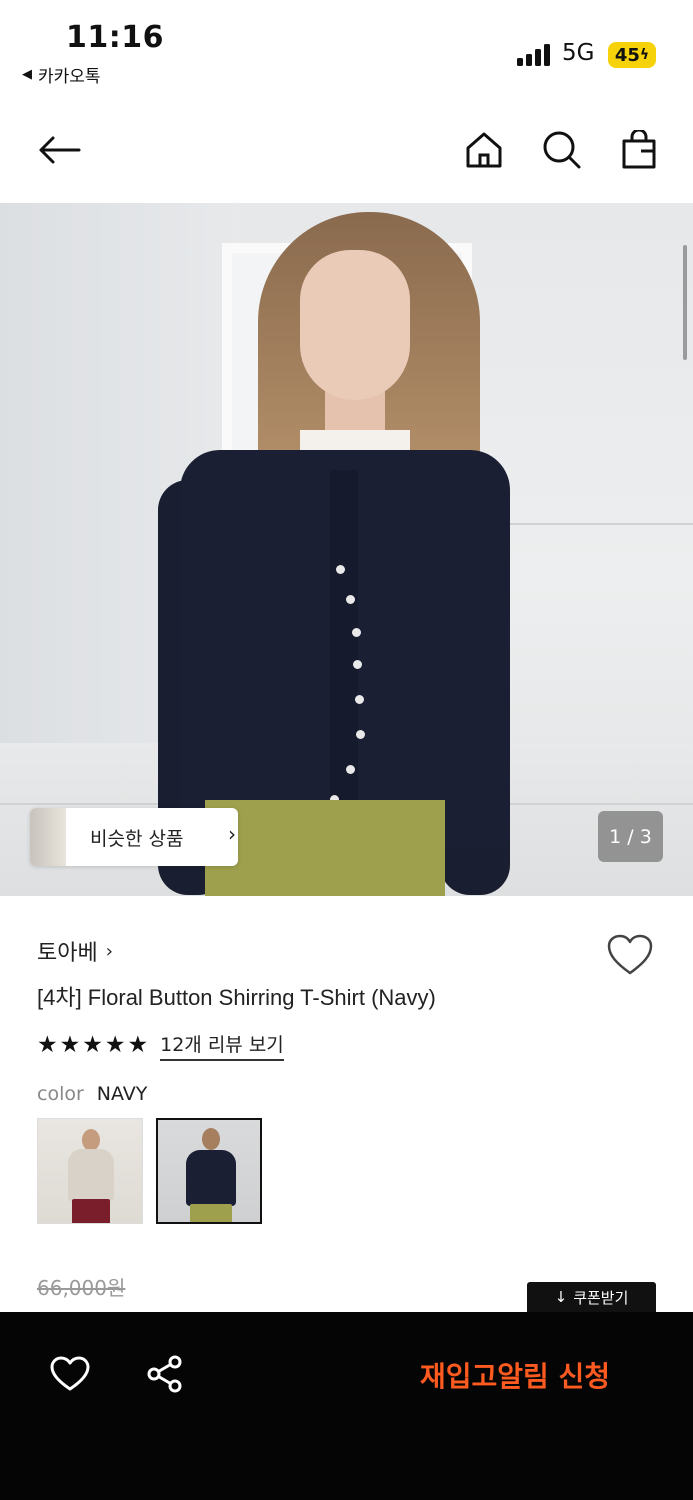  What do you see at coordinates (92, 1094) in the screenshot?
I see `color-selection-row: color NAVY` at bounding box center [92, 1094].